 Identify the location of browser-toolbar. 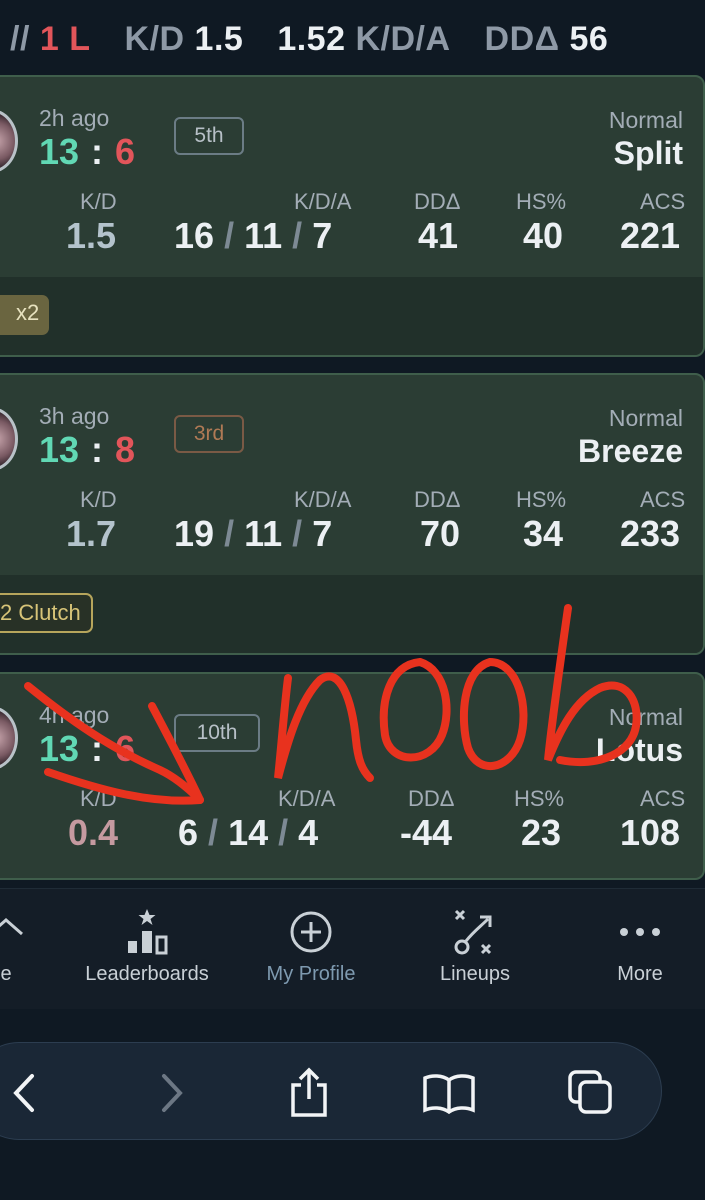
(331, 1091).